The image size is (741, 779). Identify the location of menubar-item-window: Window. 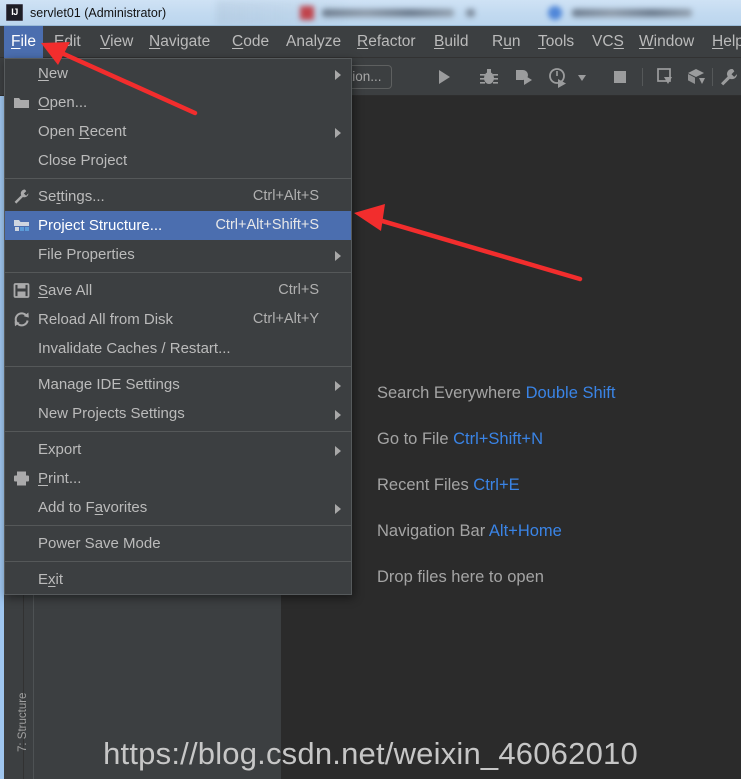
(666, 42).